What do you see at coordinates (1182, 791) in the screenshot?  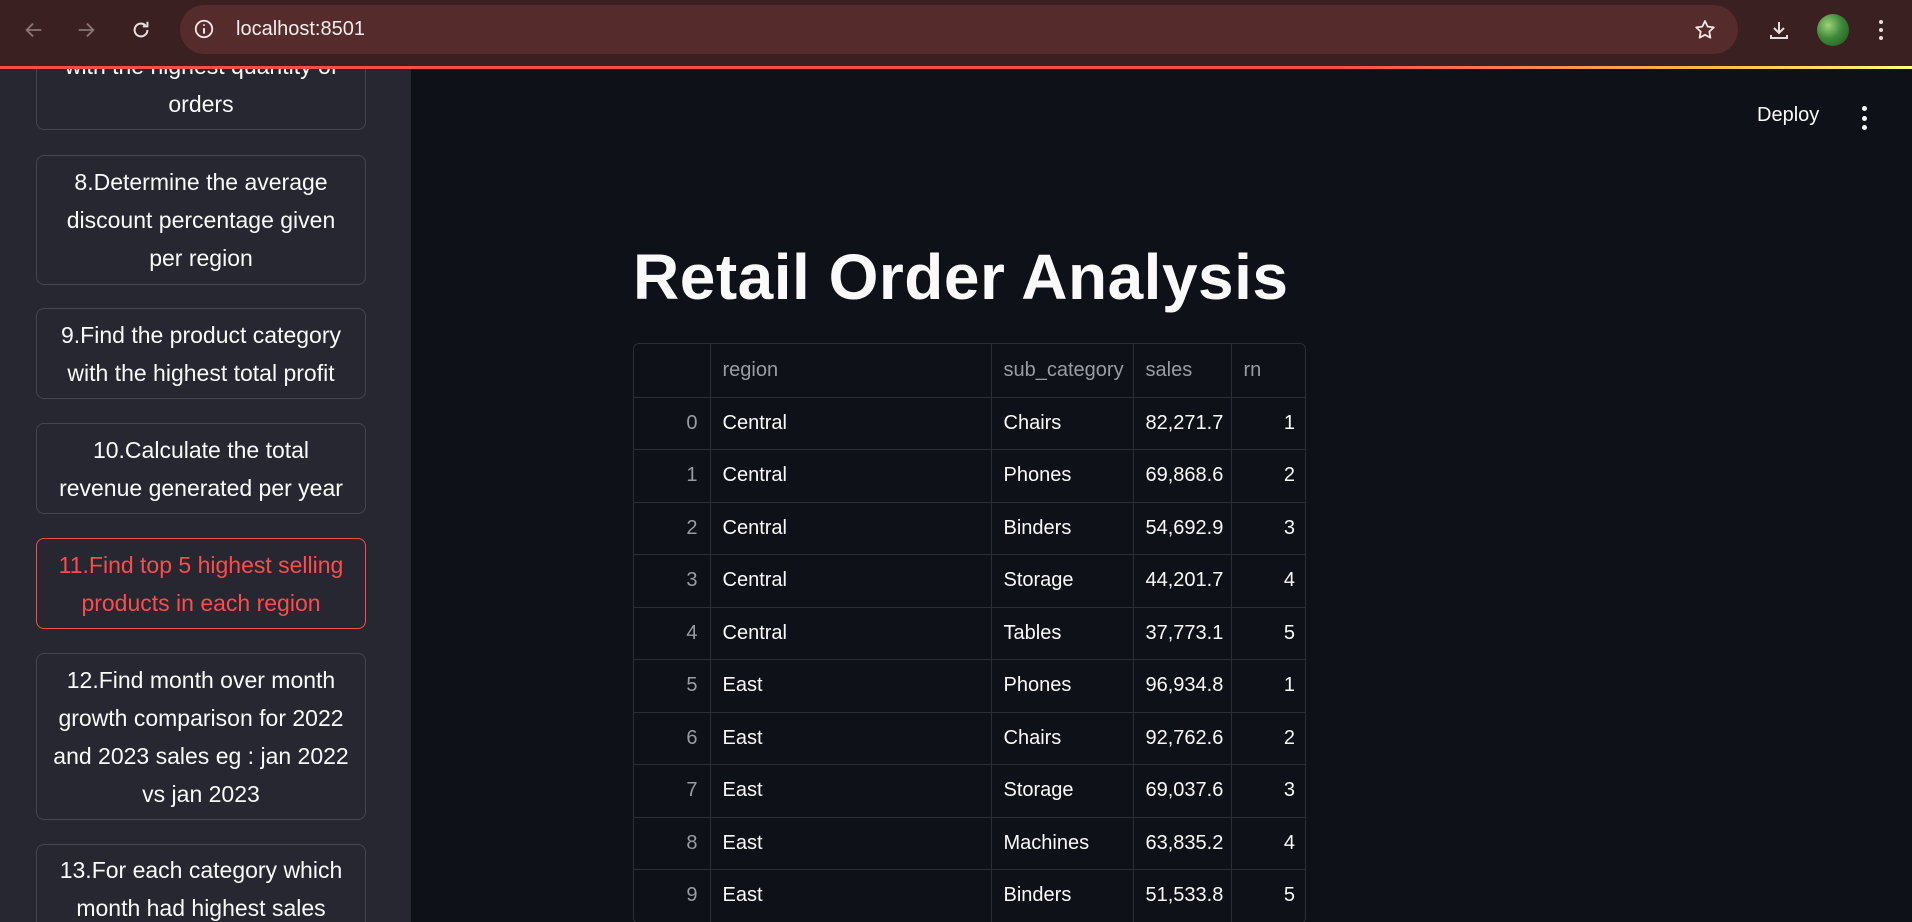 I see `table-cell: 69,037.6` at bounding box center [1182, 791].